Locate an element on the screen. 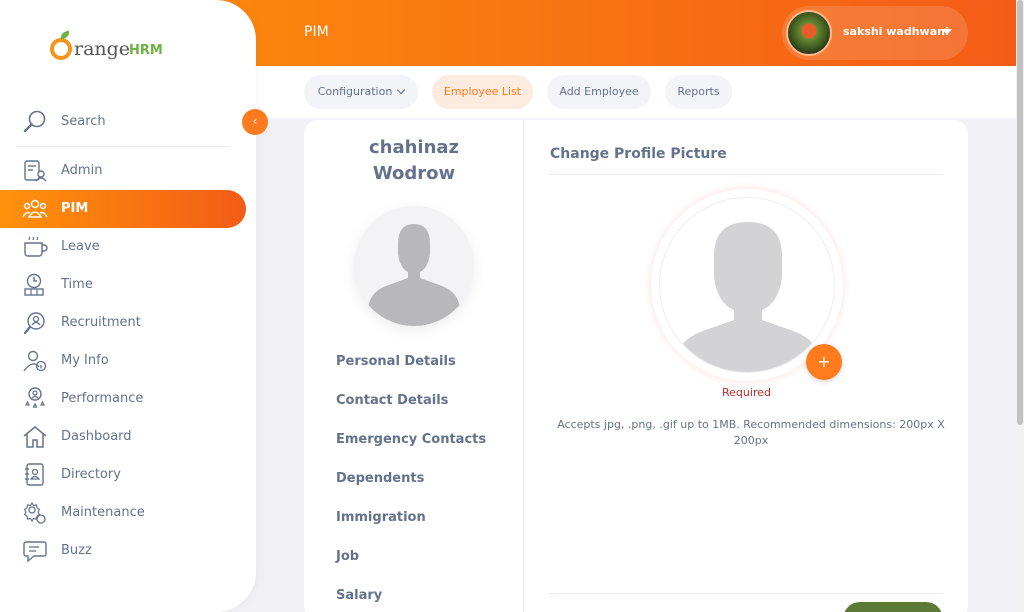 The height and width of the screenshot is (612, 1024). chevron-left-icon: ‹ is located at coordinates (255, 121).